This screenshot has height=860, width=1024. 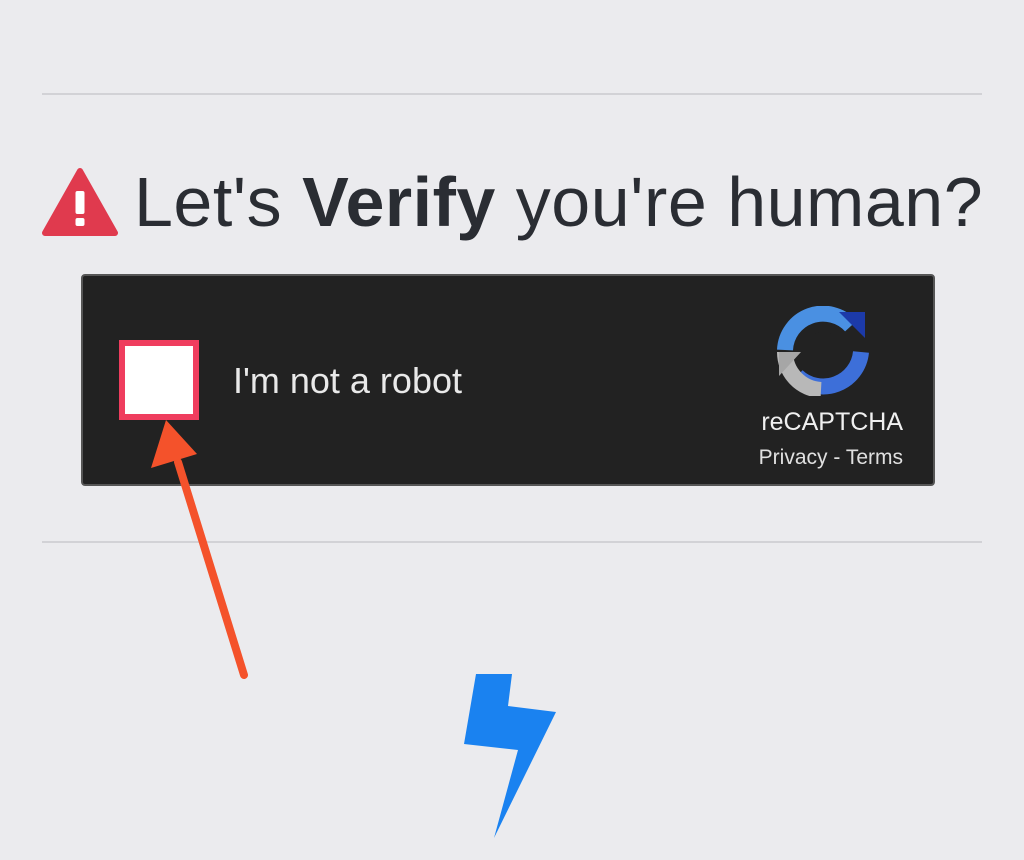 What do you see at coordinates (510, 756) in the screenshot?
I see `lightning-bolt-icon` at bounding box center [510, 756].